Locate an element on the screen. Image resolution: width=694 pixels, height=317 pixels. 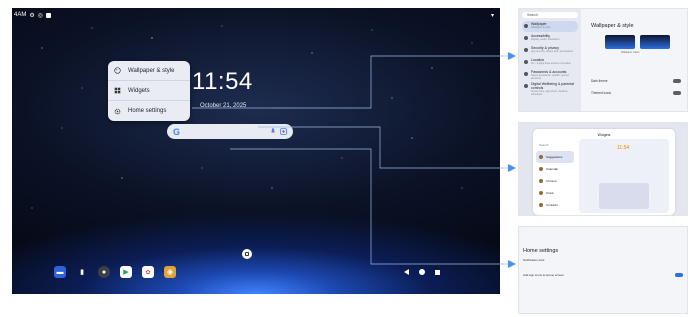
list-item: Suggestions is located at coordinates (555, 157).